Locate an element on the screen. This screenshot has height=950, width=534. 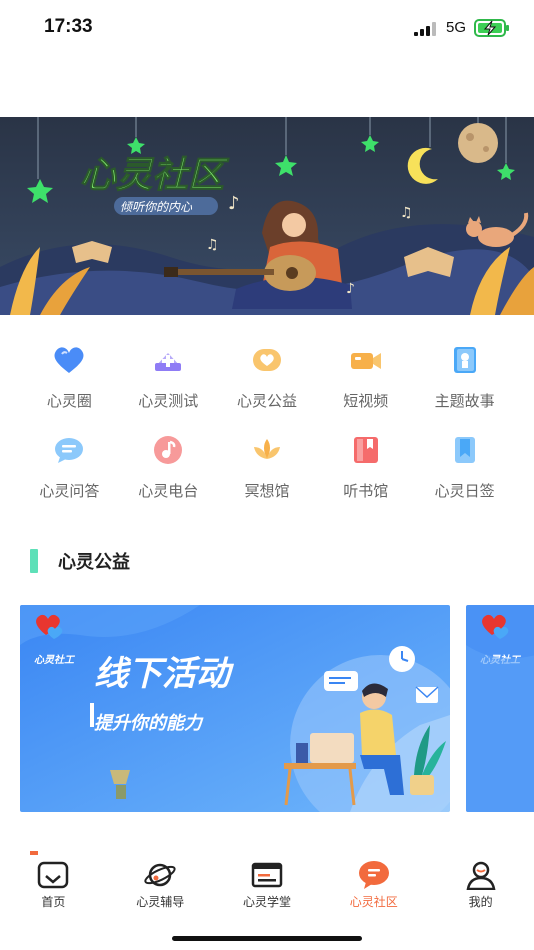
feature-label: 心灵问答 is located at coordinates (69, 491).